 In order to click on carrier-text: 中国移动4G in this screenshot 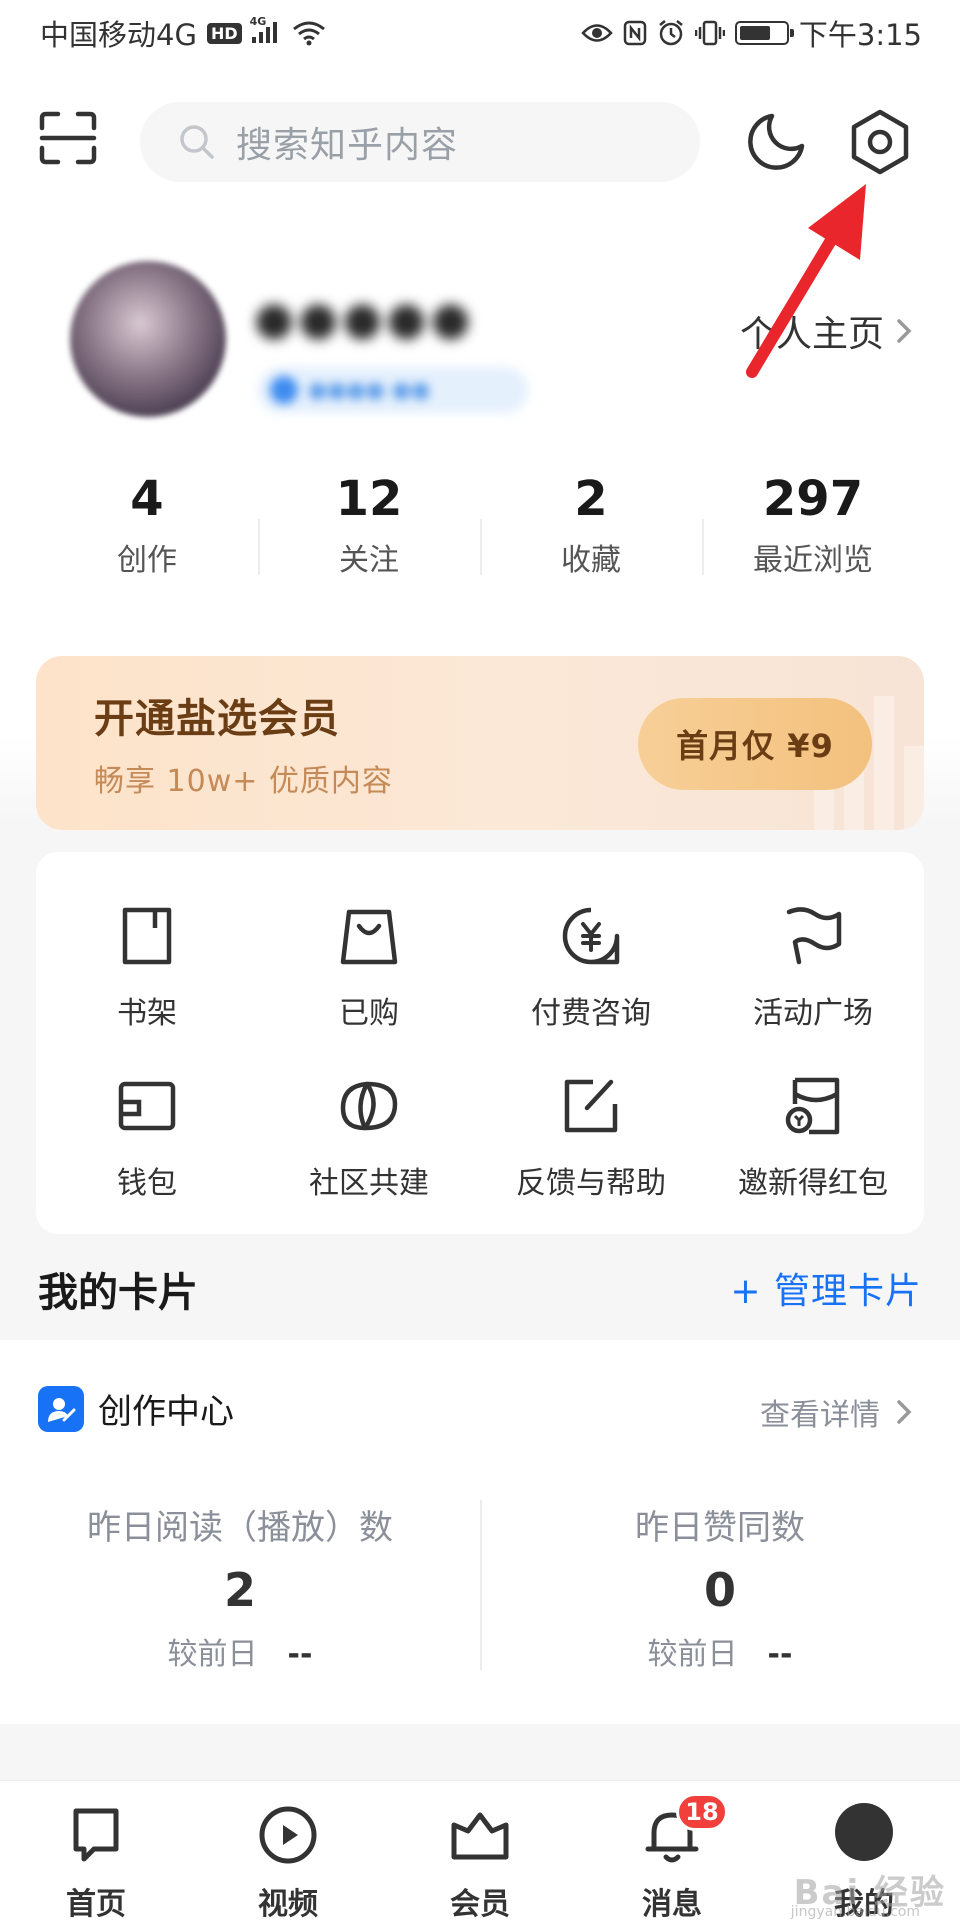, I will do `click(118, 35)`.